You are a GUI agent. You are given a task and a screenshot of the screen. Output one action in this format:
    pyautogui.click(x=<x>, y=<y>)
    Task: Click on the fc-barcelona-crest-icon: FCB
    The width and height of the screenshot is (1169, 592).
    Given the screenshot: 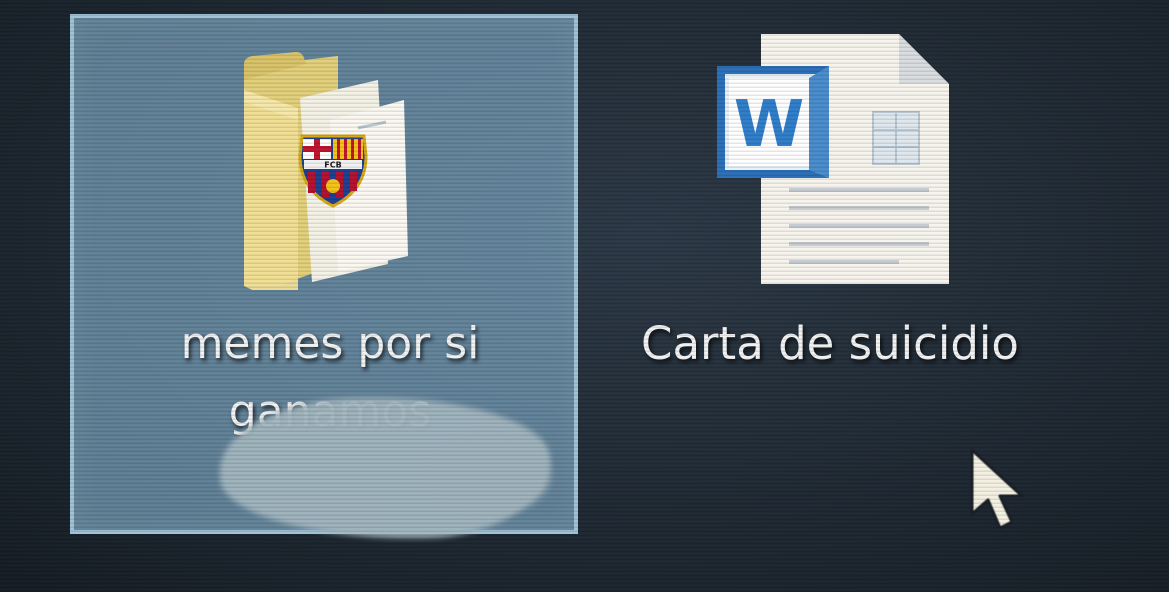 What is the action you would take?
    pyautogui.click(x=333, y=171)
    